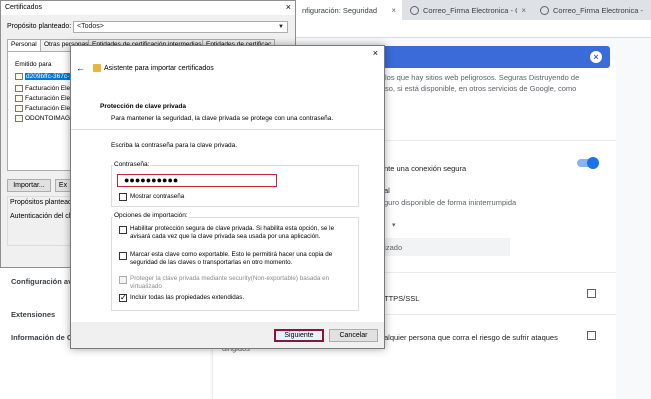  I want to click on client-auth-label: Autenticación del clie, so click(43, 216).